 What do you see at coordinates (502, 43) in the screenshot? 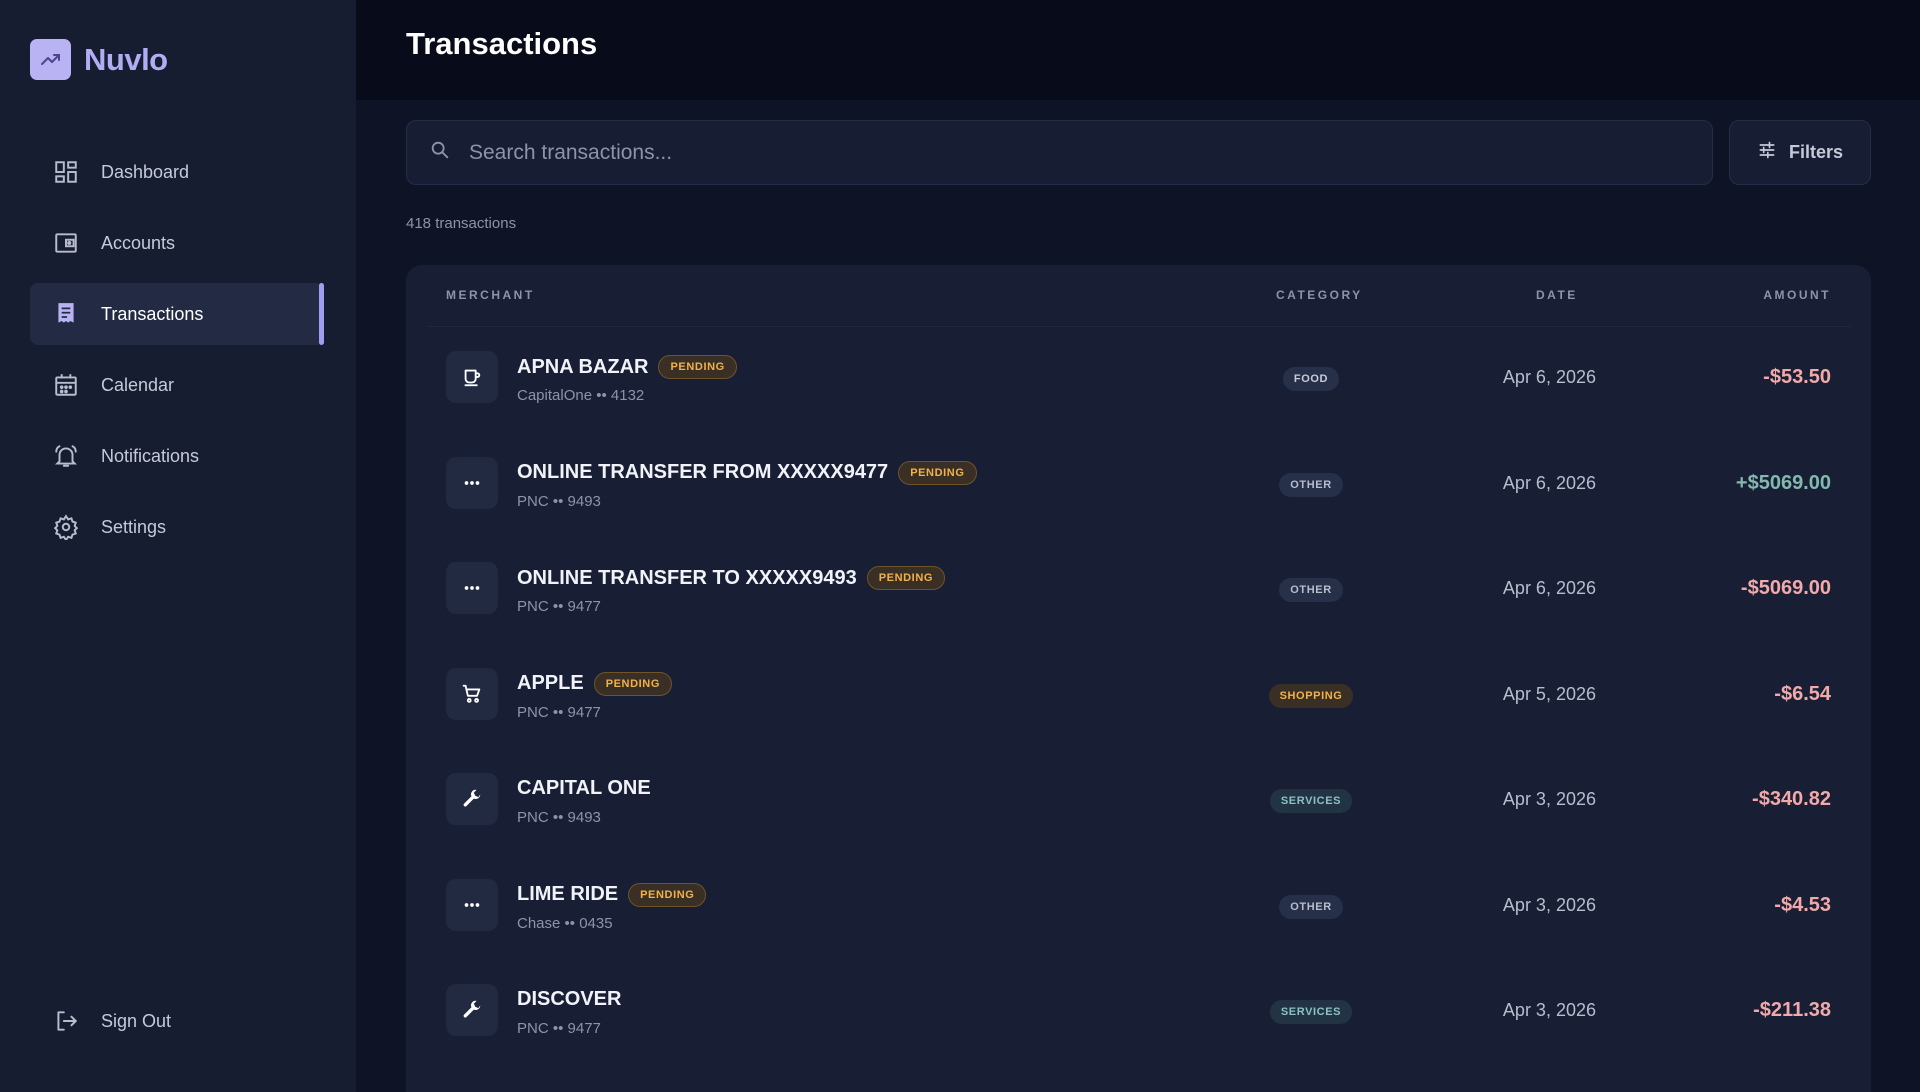
I see `page-title: Transactions` at bounding box center [502, 43].